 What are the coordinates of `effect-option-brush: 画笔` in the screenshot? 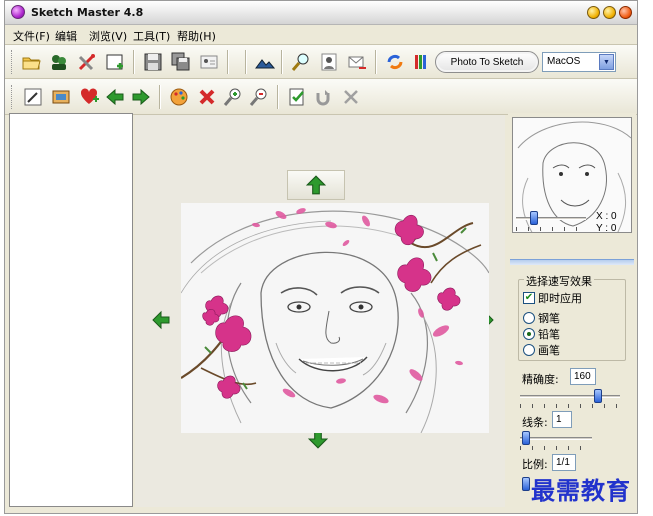 It's located at (541, 350).